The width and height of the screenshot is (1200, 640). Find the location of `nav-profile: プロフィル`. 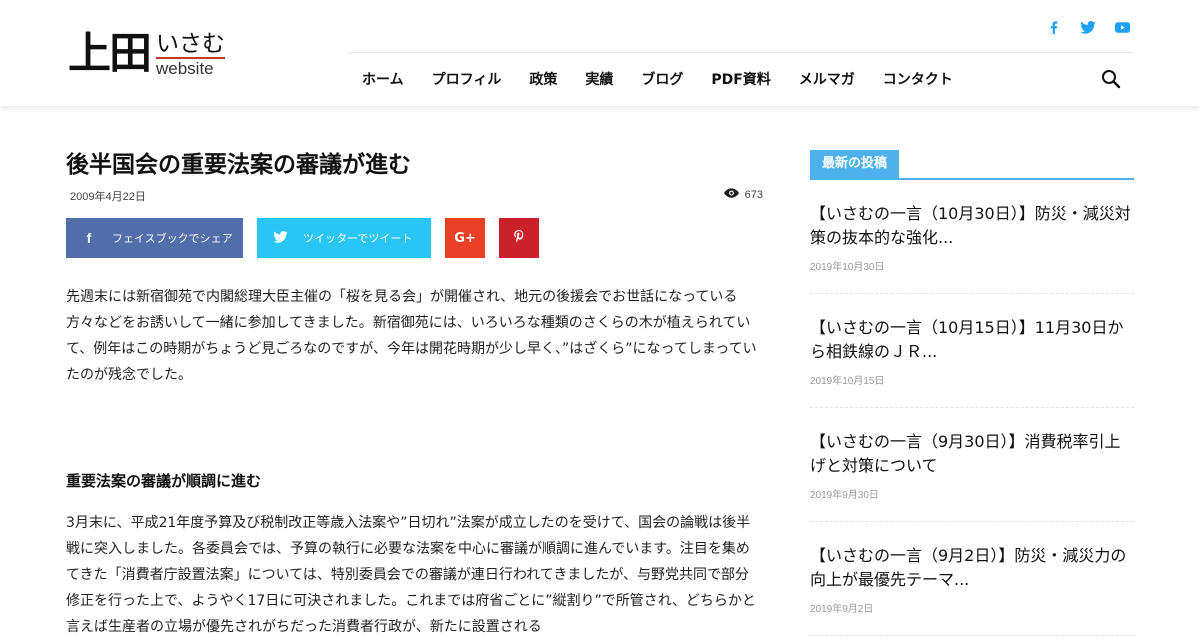

nav-profile: プロフィル is located at coordinates (467, 80).